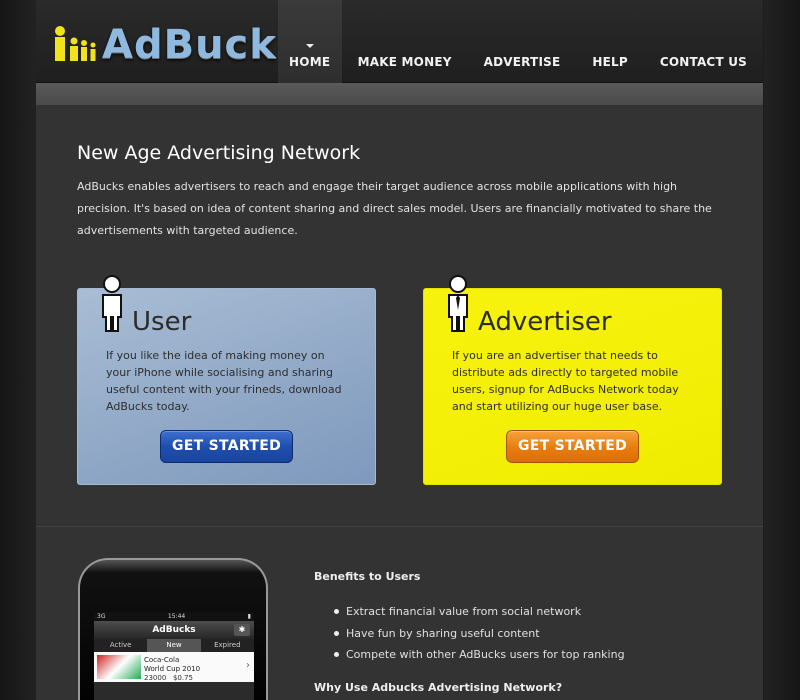  Describe the element at coordinates (367, 576) in the screenshot. I see `benefits-title: Benefits to Users` at that location.